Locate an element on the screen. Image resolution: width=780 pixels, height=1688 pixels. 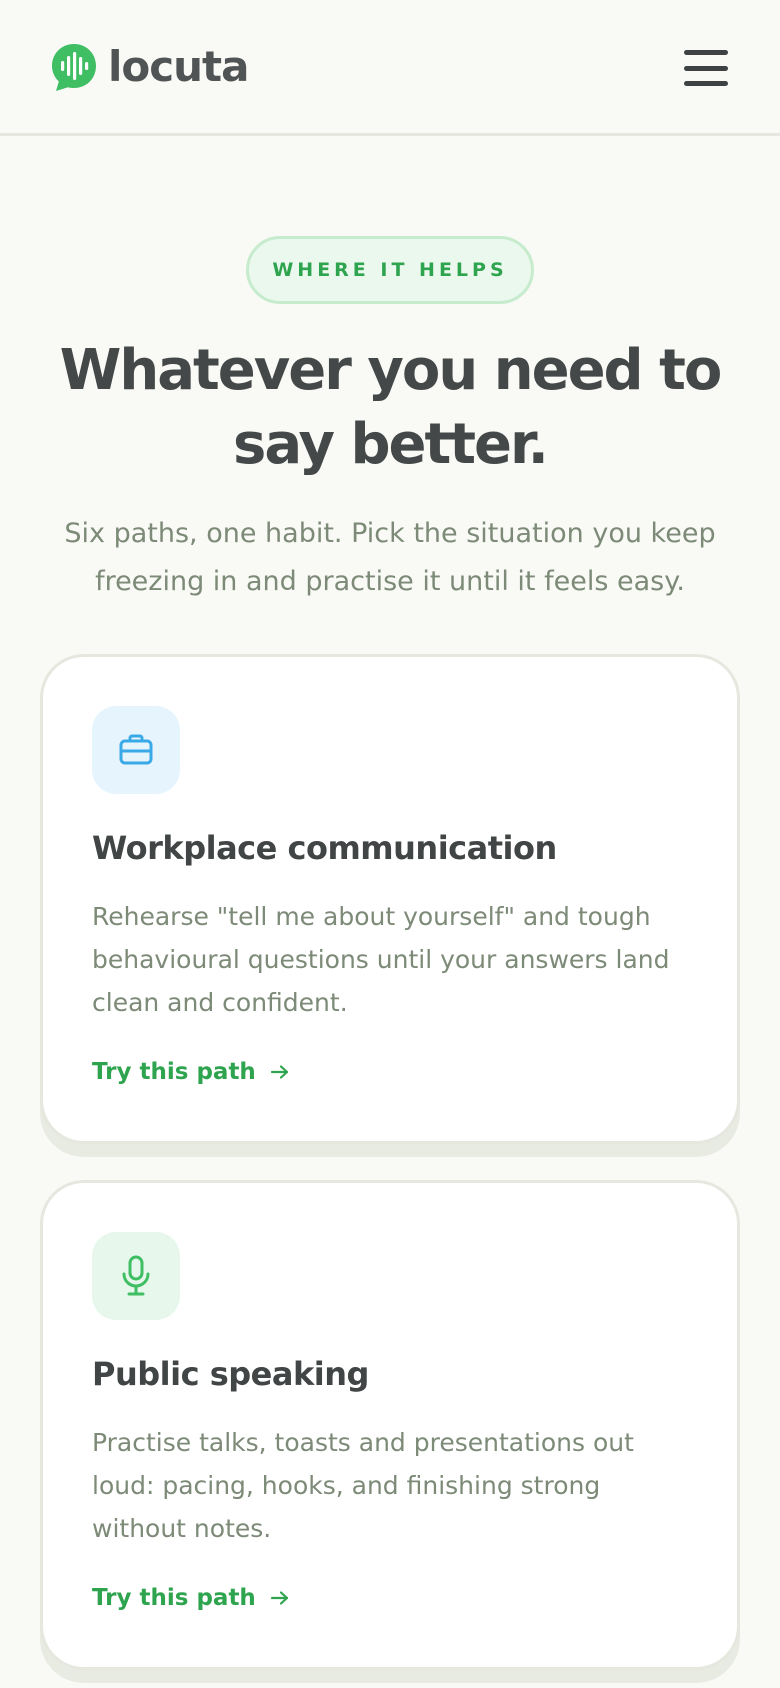
card-title: Public speaking is located at coordinates (230, 1374).